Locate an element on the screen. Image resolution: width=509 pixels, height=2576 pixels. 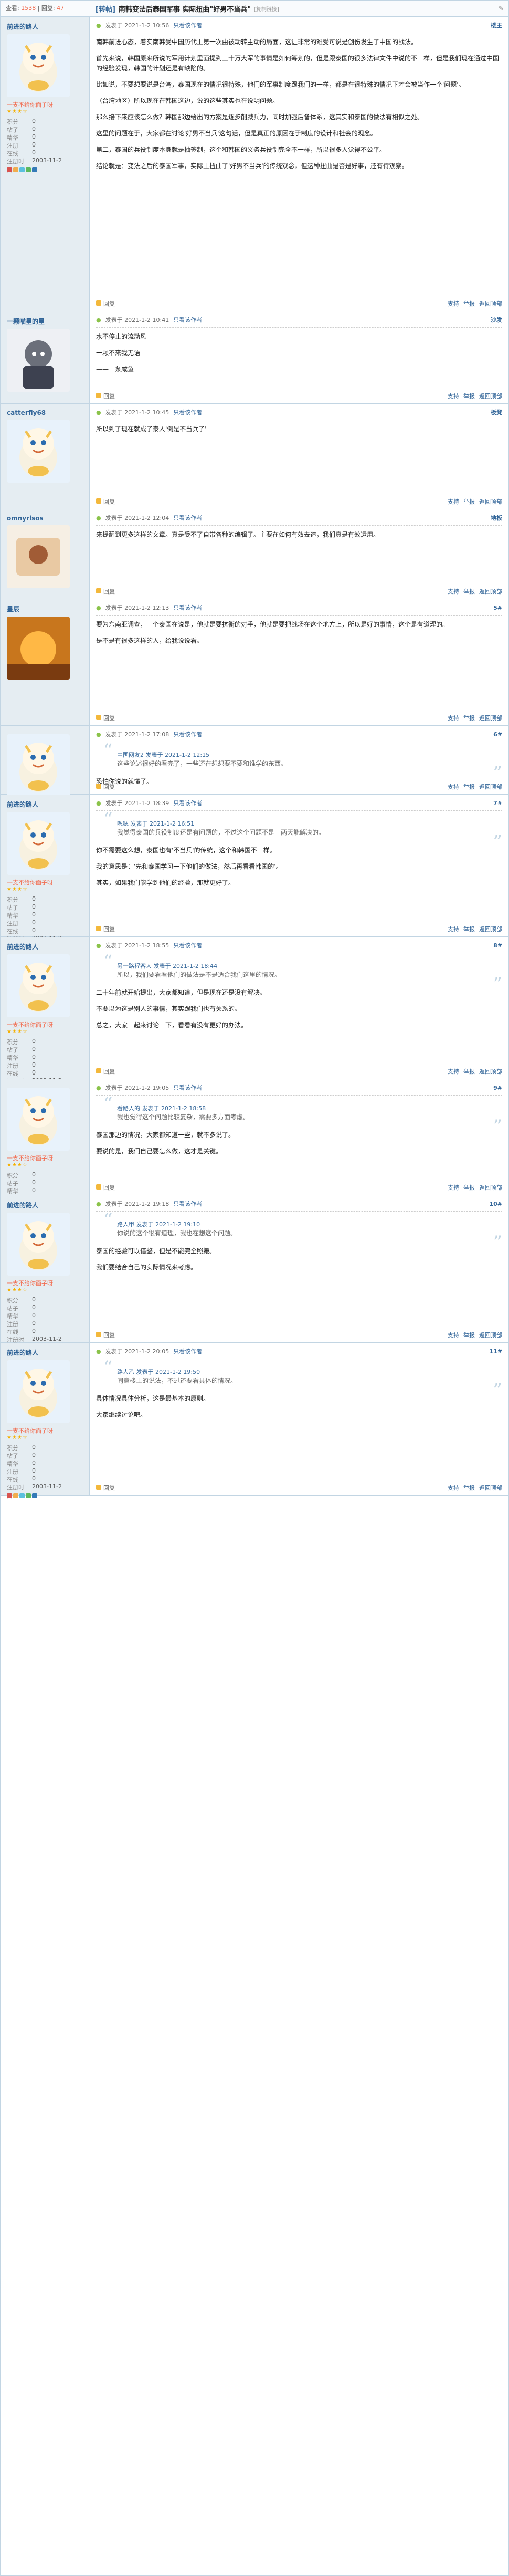
username: 星辰 is located at coordinates (45, 608).